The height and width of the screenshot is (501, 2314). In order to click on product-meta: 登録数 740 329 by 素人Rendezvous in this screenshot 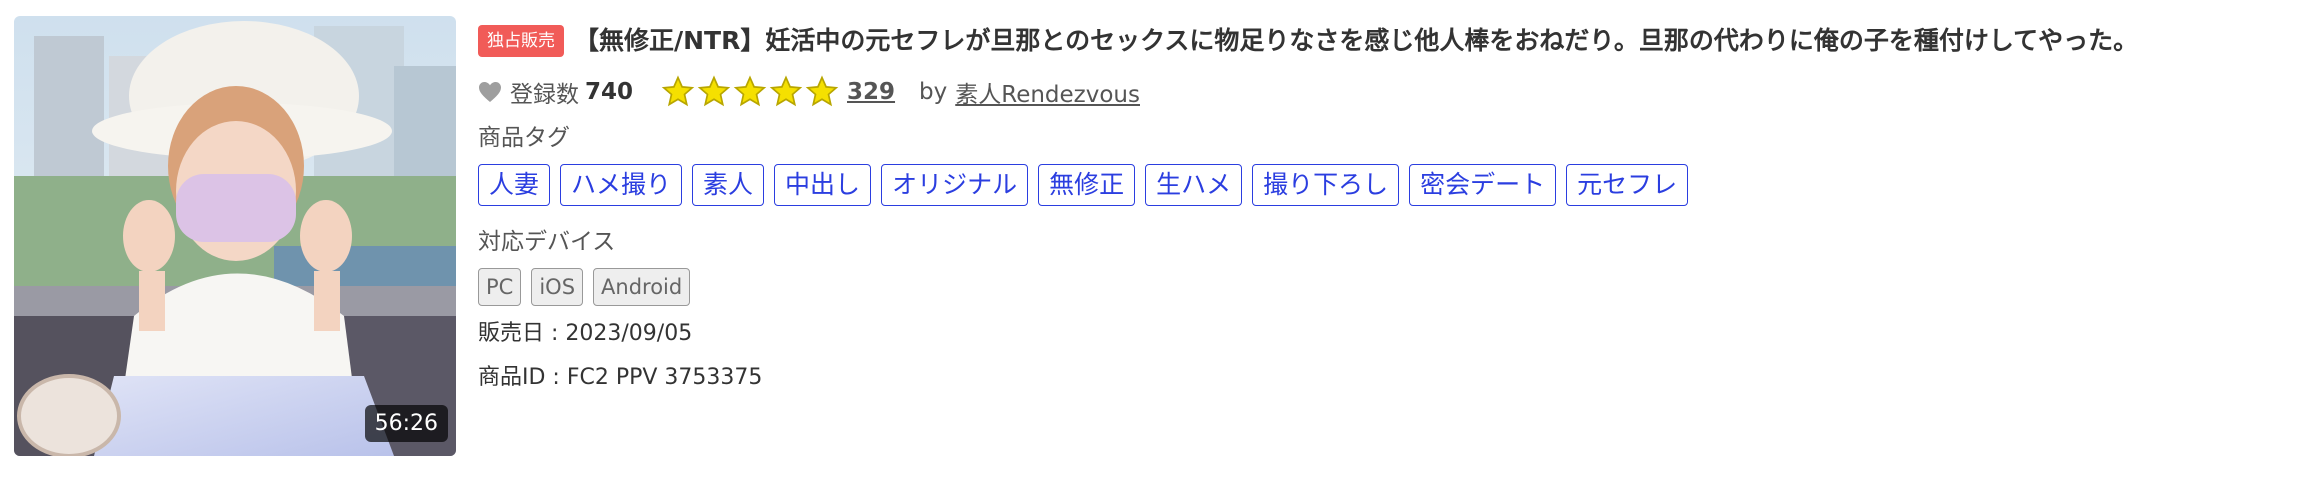, I will do `click(1393, 92)`.